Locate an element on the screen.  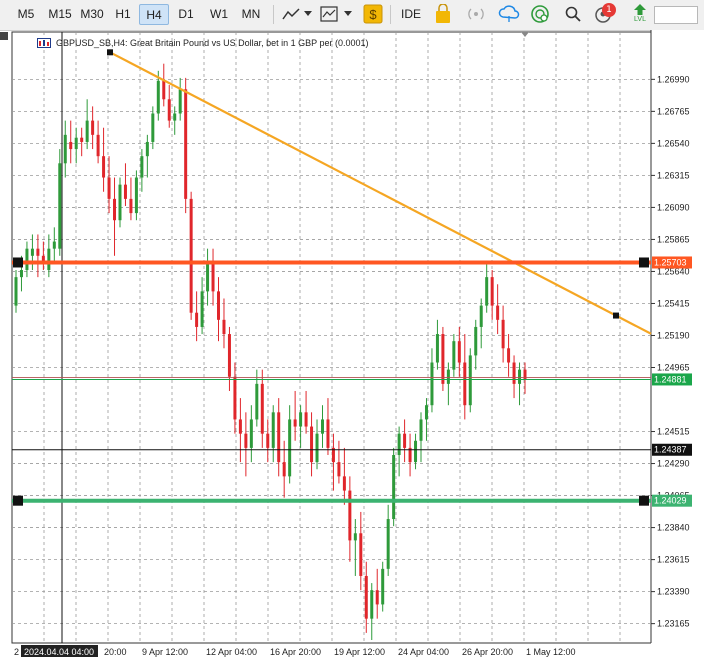
time-tick-label: 24 Apr 04:00 is located at coordinates (423, 652).